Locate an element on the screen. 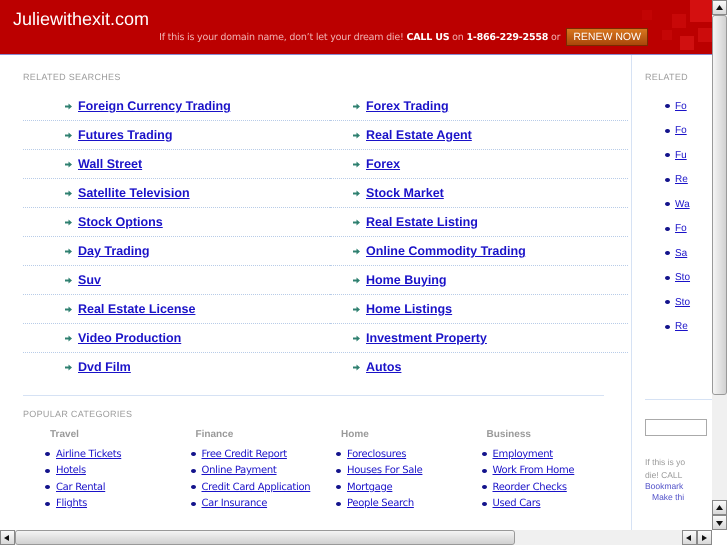 This screenshot has height=545, width=727. notice-text: die! CALL is located at coordinates (664, 475).